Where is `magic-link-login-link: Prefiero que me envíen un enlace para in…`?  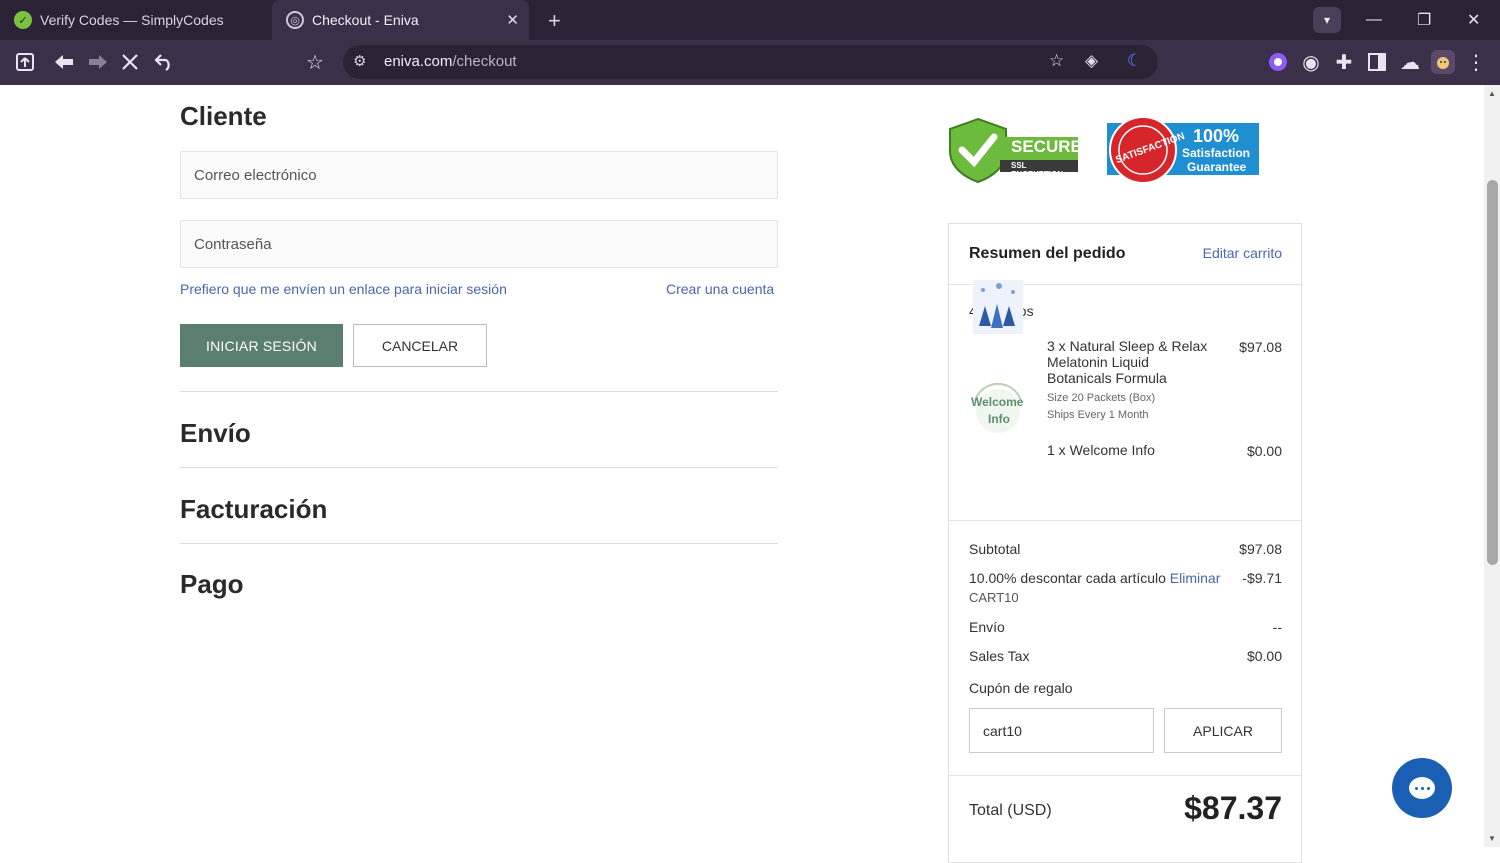 magic-link-login-link: Prefiero que me envíen un enlace para in… is located at coordinates (343, 289).